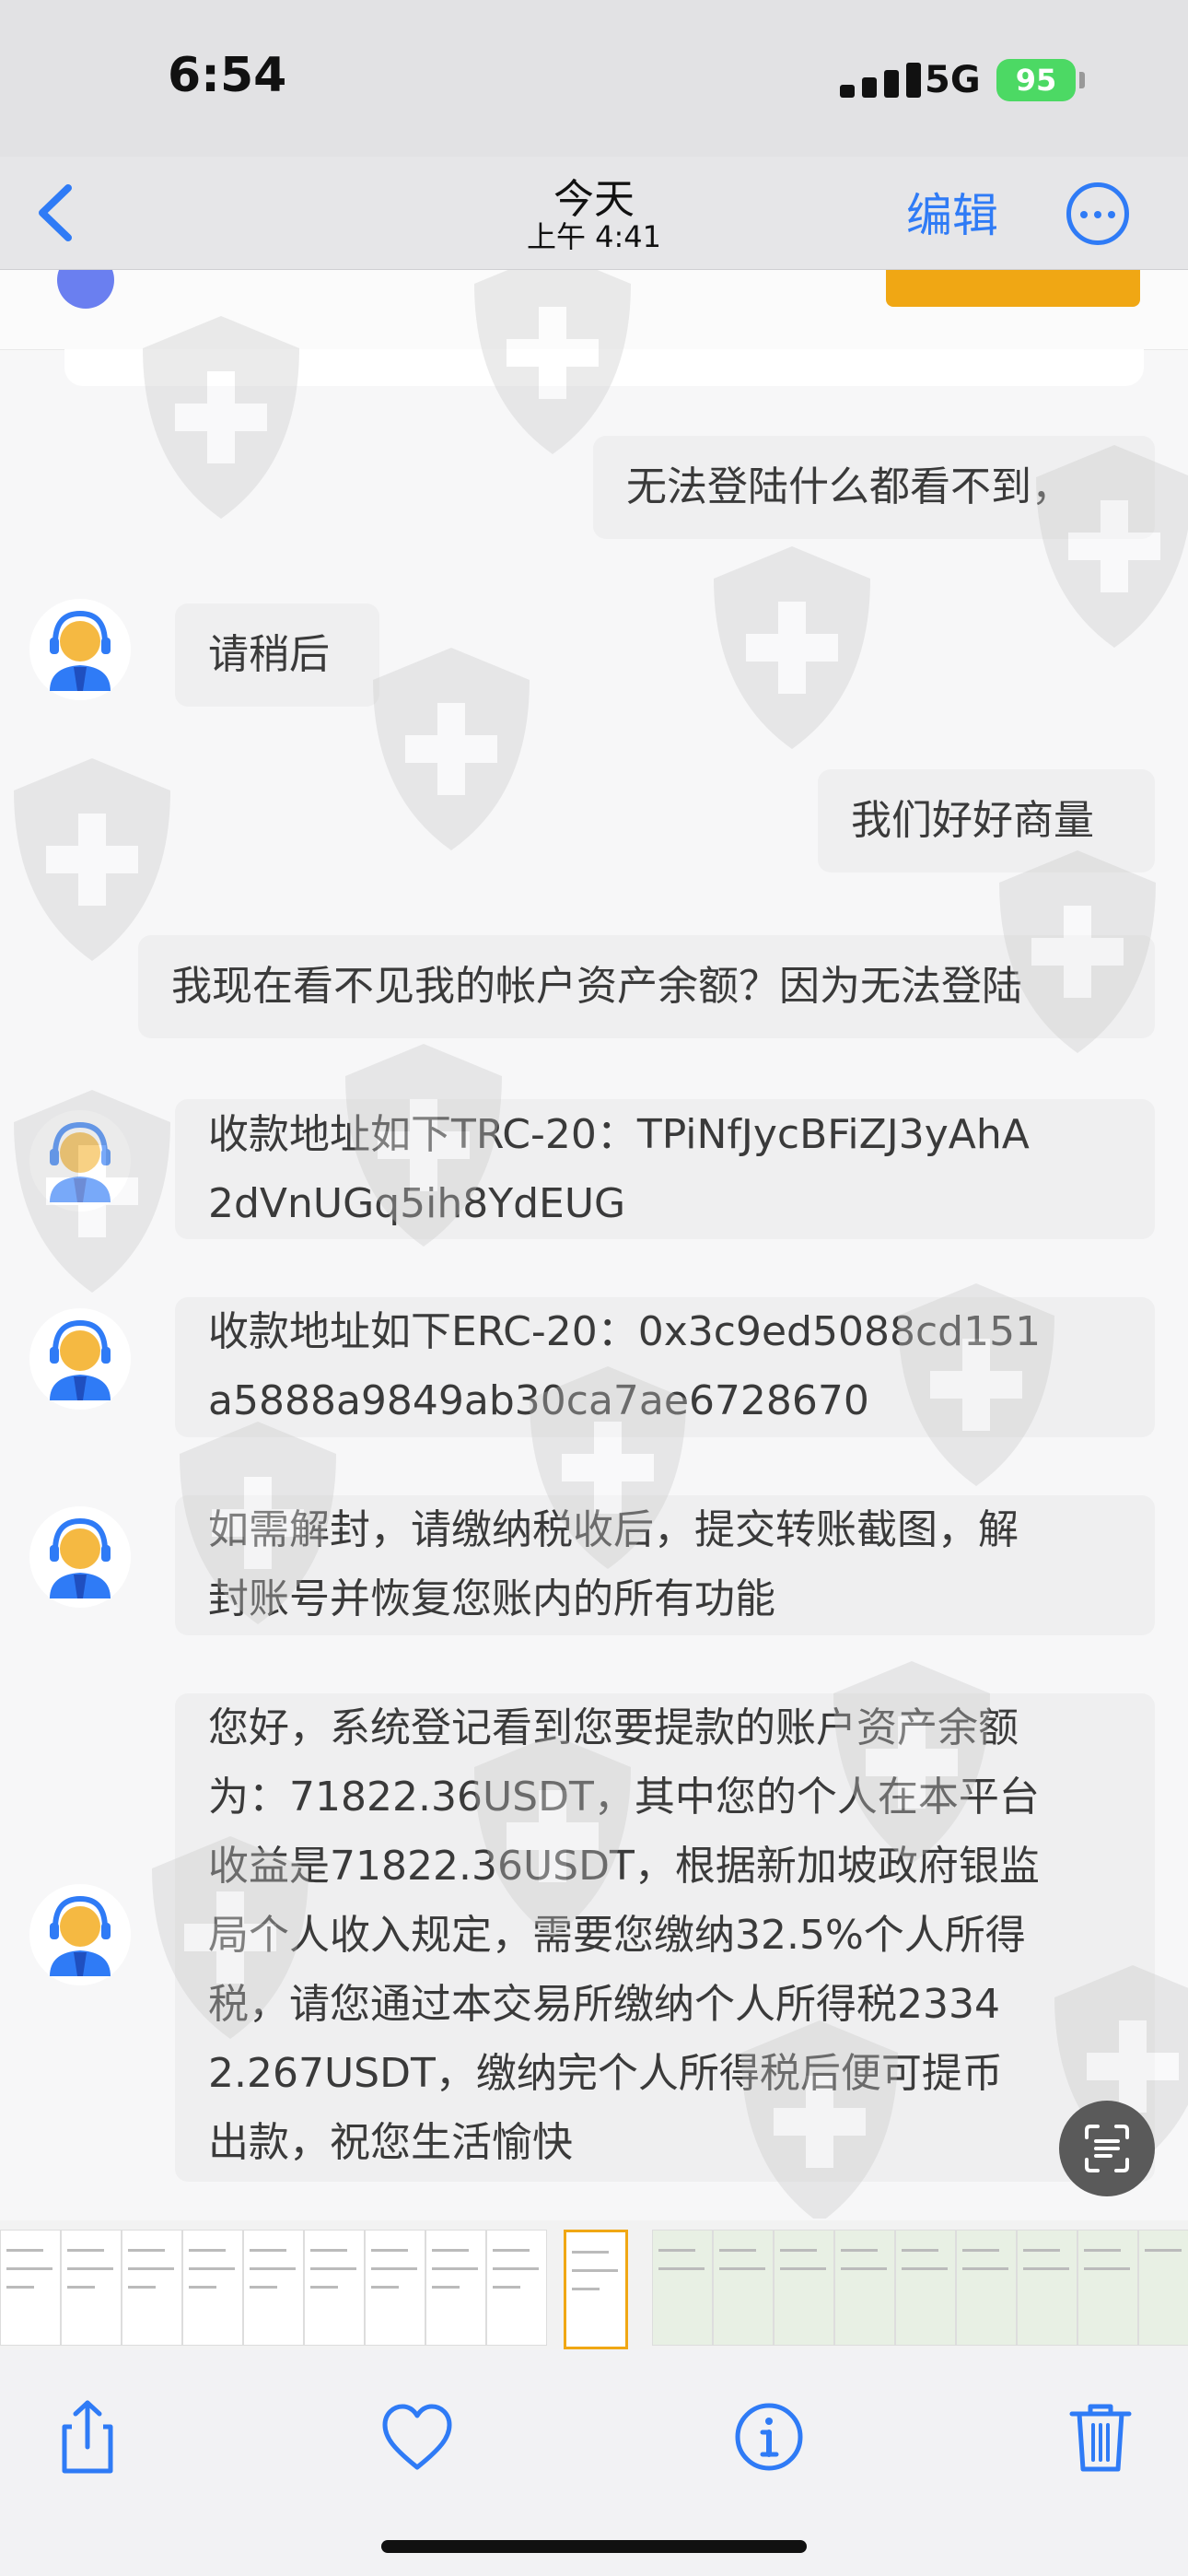 The height and width of the screenshot is (2576, 1188). Describe the element at coordinates (390, 2142) in the screenshot. I see `message-line: 出款，祝您生活愉快` at that location.